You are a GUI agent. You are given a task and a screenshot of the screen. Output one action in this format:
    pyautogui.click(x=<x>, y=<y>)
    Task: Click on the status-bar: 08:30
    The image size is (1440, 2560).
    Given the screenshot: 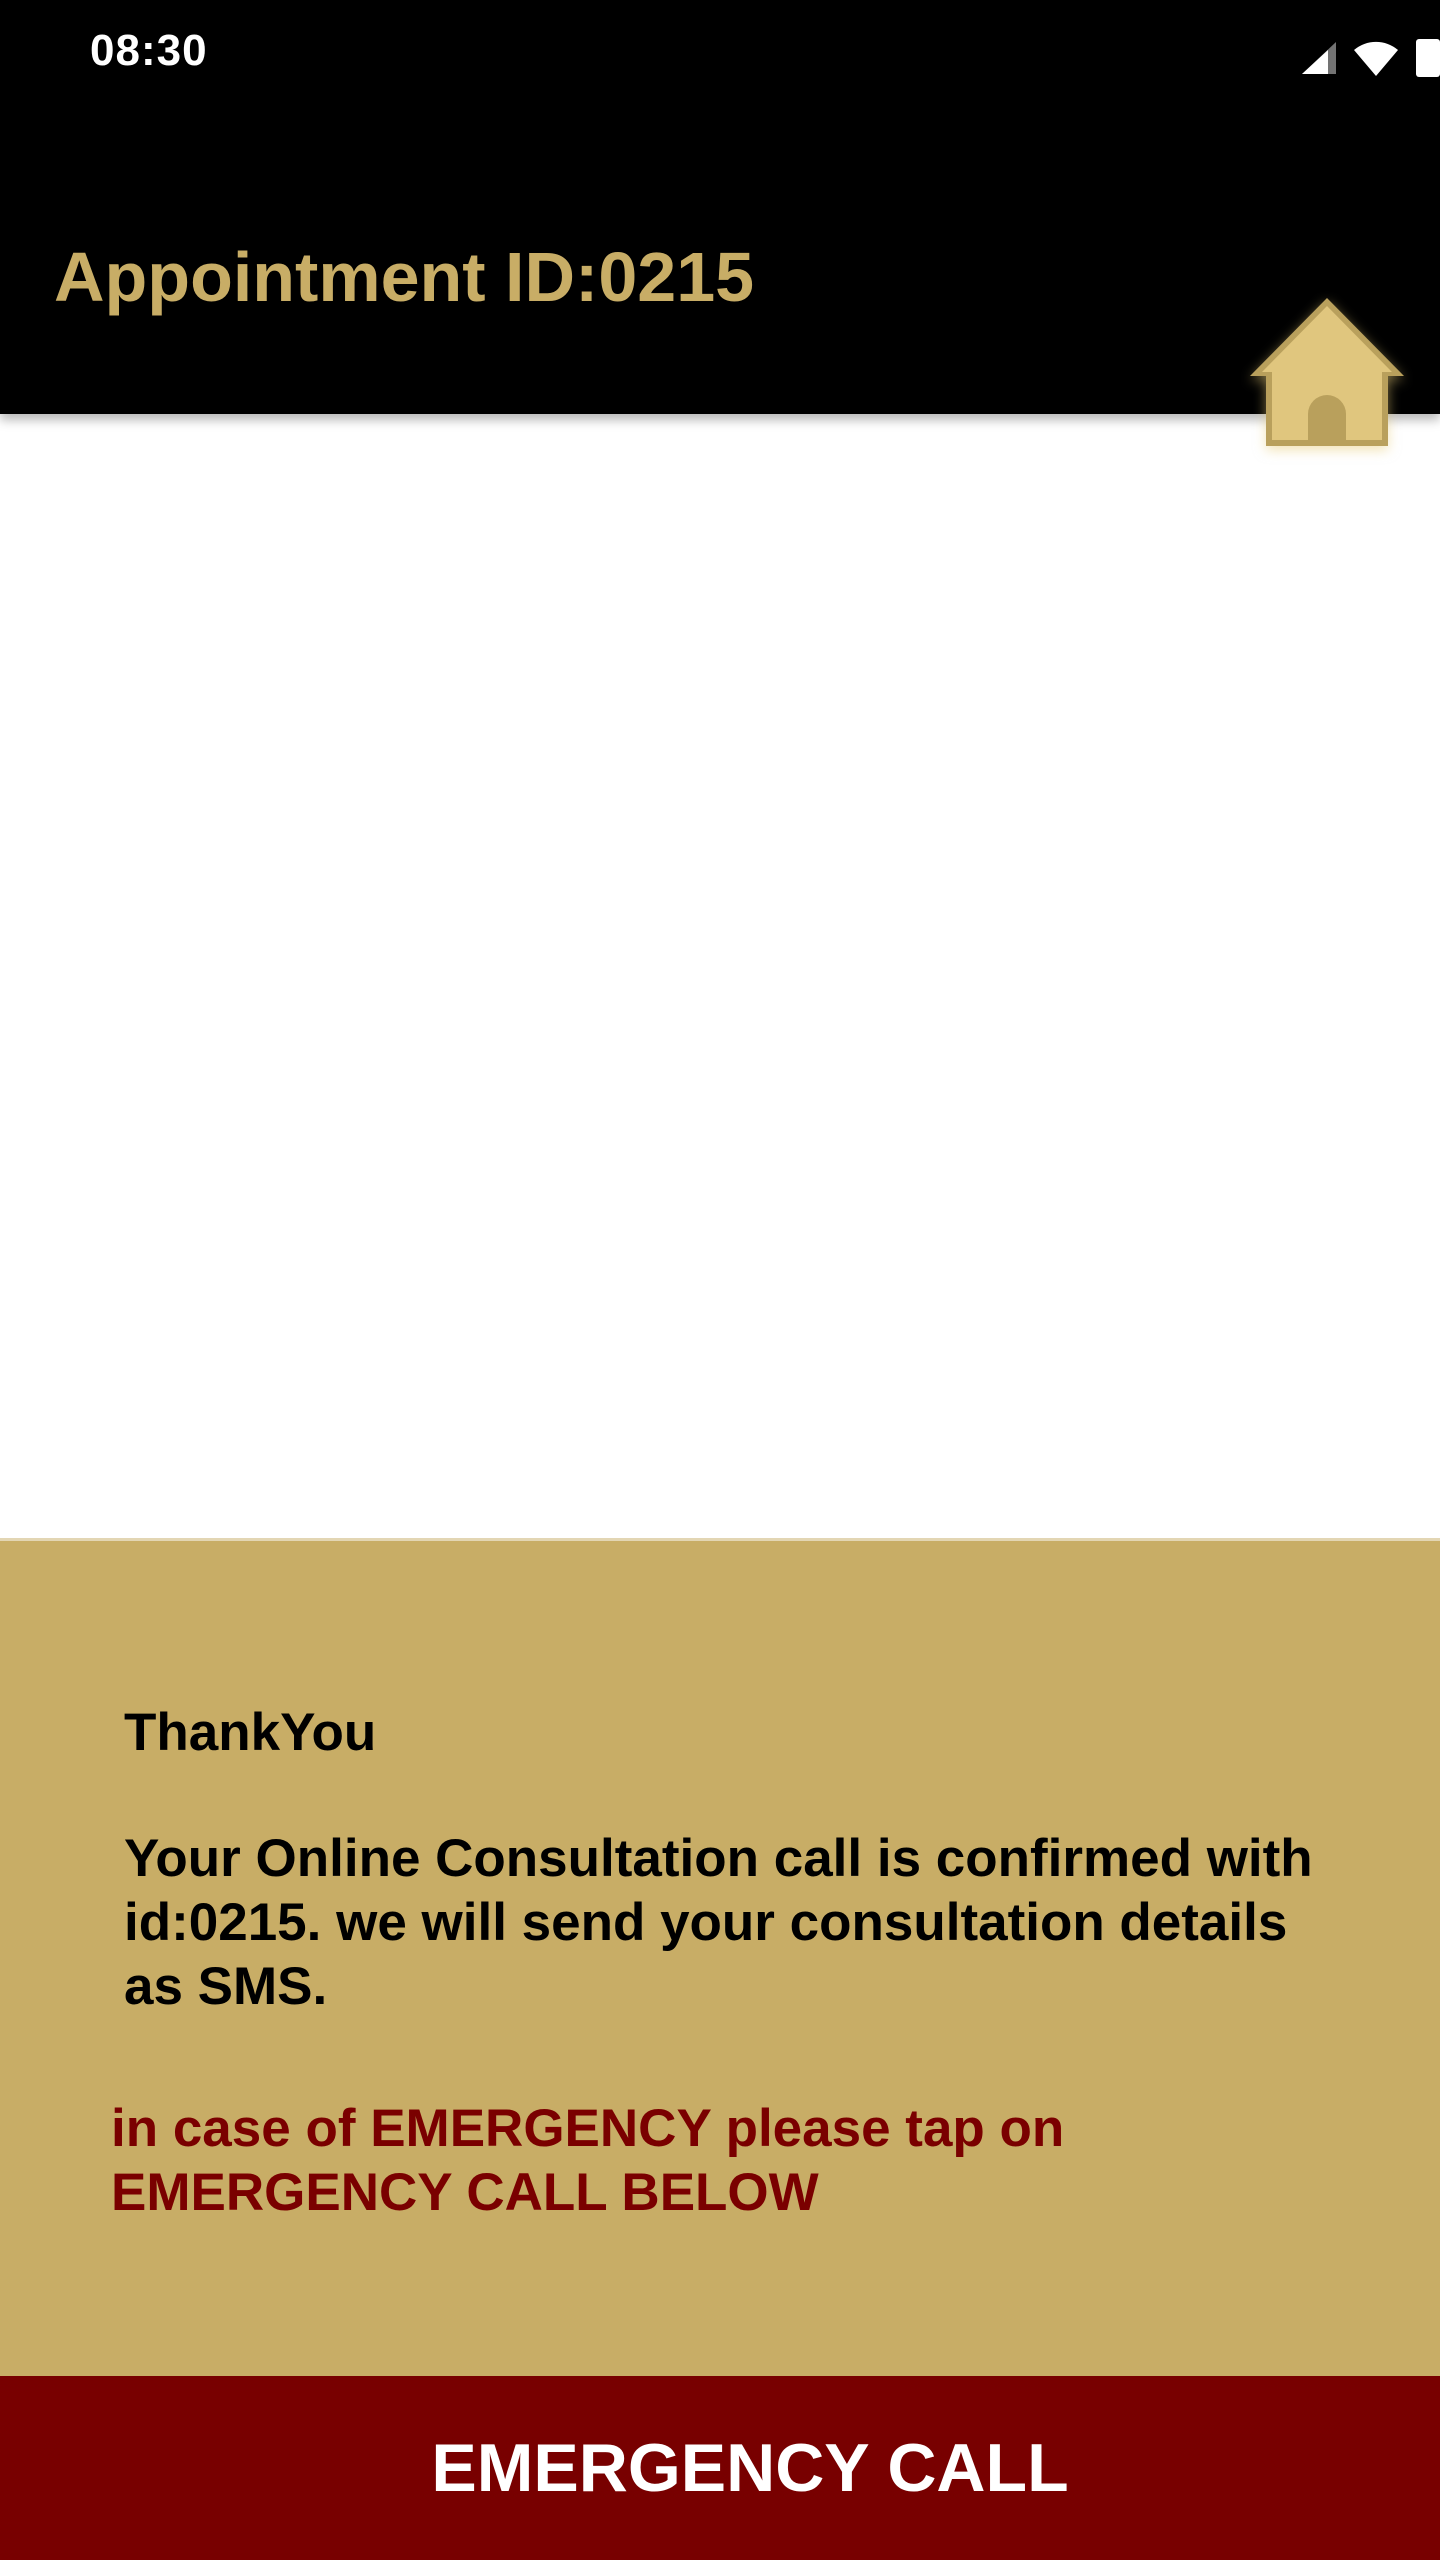 What is the action you would take?
    pyautogui.click(x=720, y=56)
    